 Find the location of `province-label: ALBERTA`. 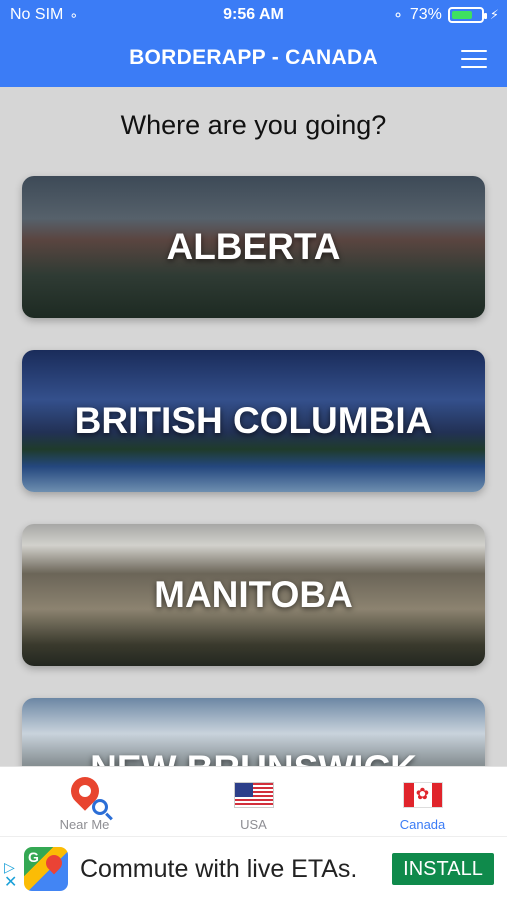

province-label: ALBERTA is located at coordinates (253, 246).